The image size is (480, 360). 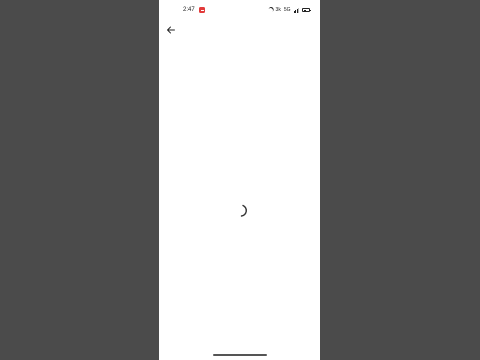 What do you see at coordinates (278, 10) in the screenshot?
I see `network-speed: 3k` at bounding box center [278, 10].